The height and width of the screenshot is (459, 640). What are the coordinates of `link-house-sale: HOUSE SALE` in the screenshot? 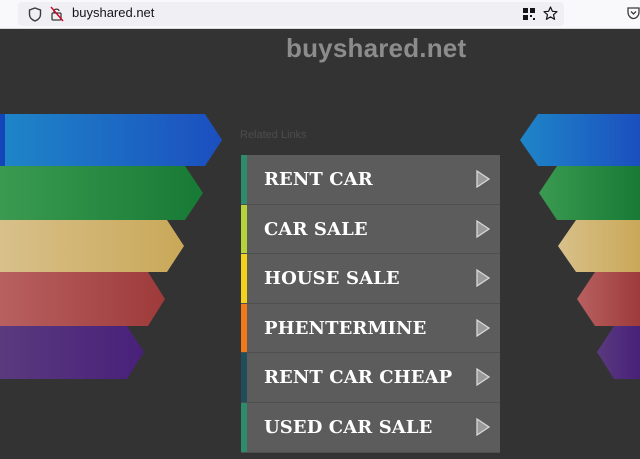 It's located at (370, 279).